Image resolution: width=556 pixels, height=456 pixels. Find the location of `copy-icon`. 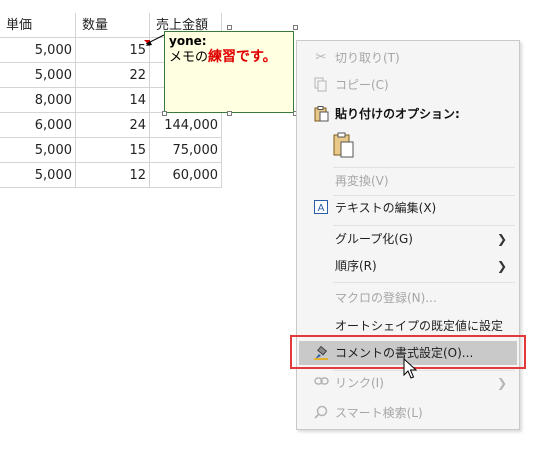

copy-icon is located at coordinates (321, 85).